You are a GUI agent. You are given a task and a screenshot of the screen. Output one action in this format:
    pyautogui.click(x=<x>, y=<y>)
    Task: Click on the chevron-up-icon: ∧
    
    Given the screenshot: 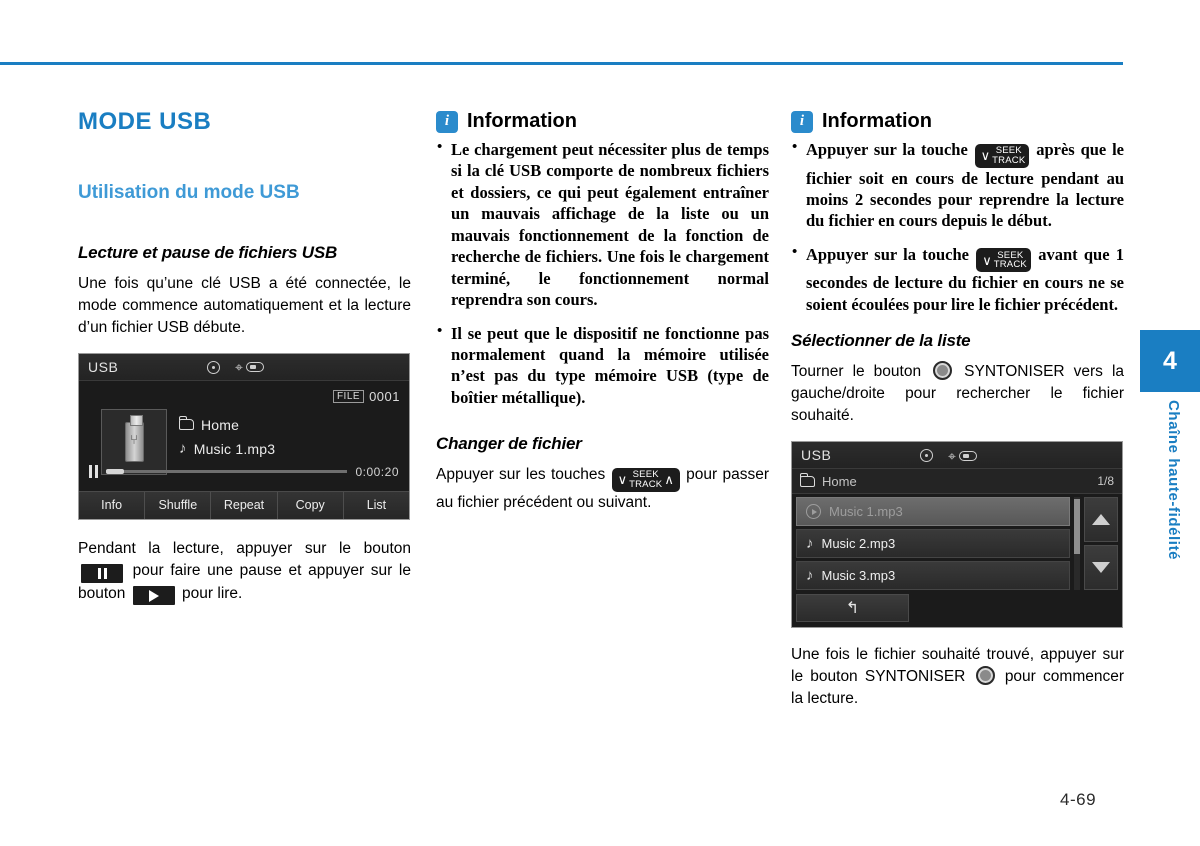 What is the action you would take?
    pyautogui.click(x=669, y=480)
    